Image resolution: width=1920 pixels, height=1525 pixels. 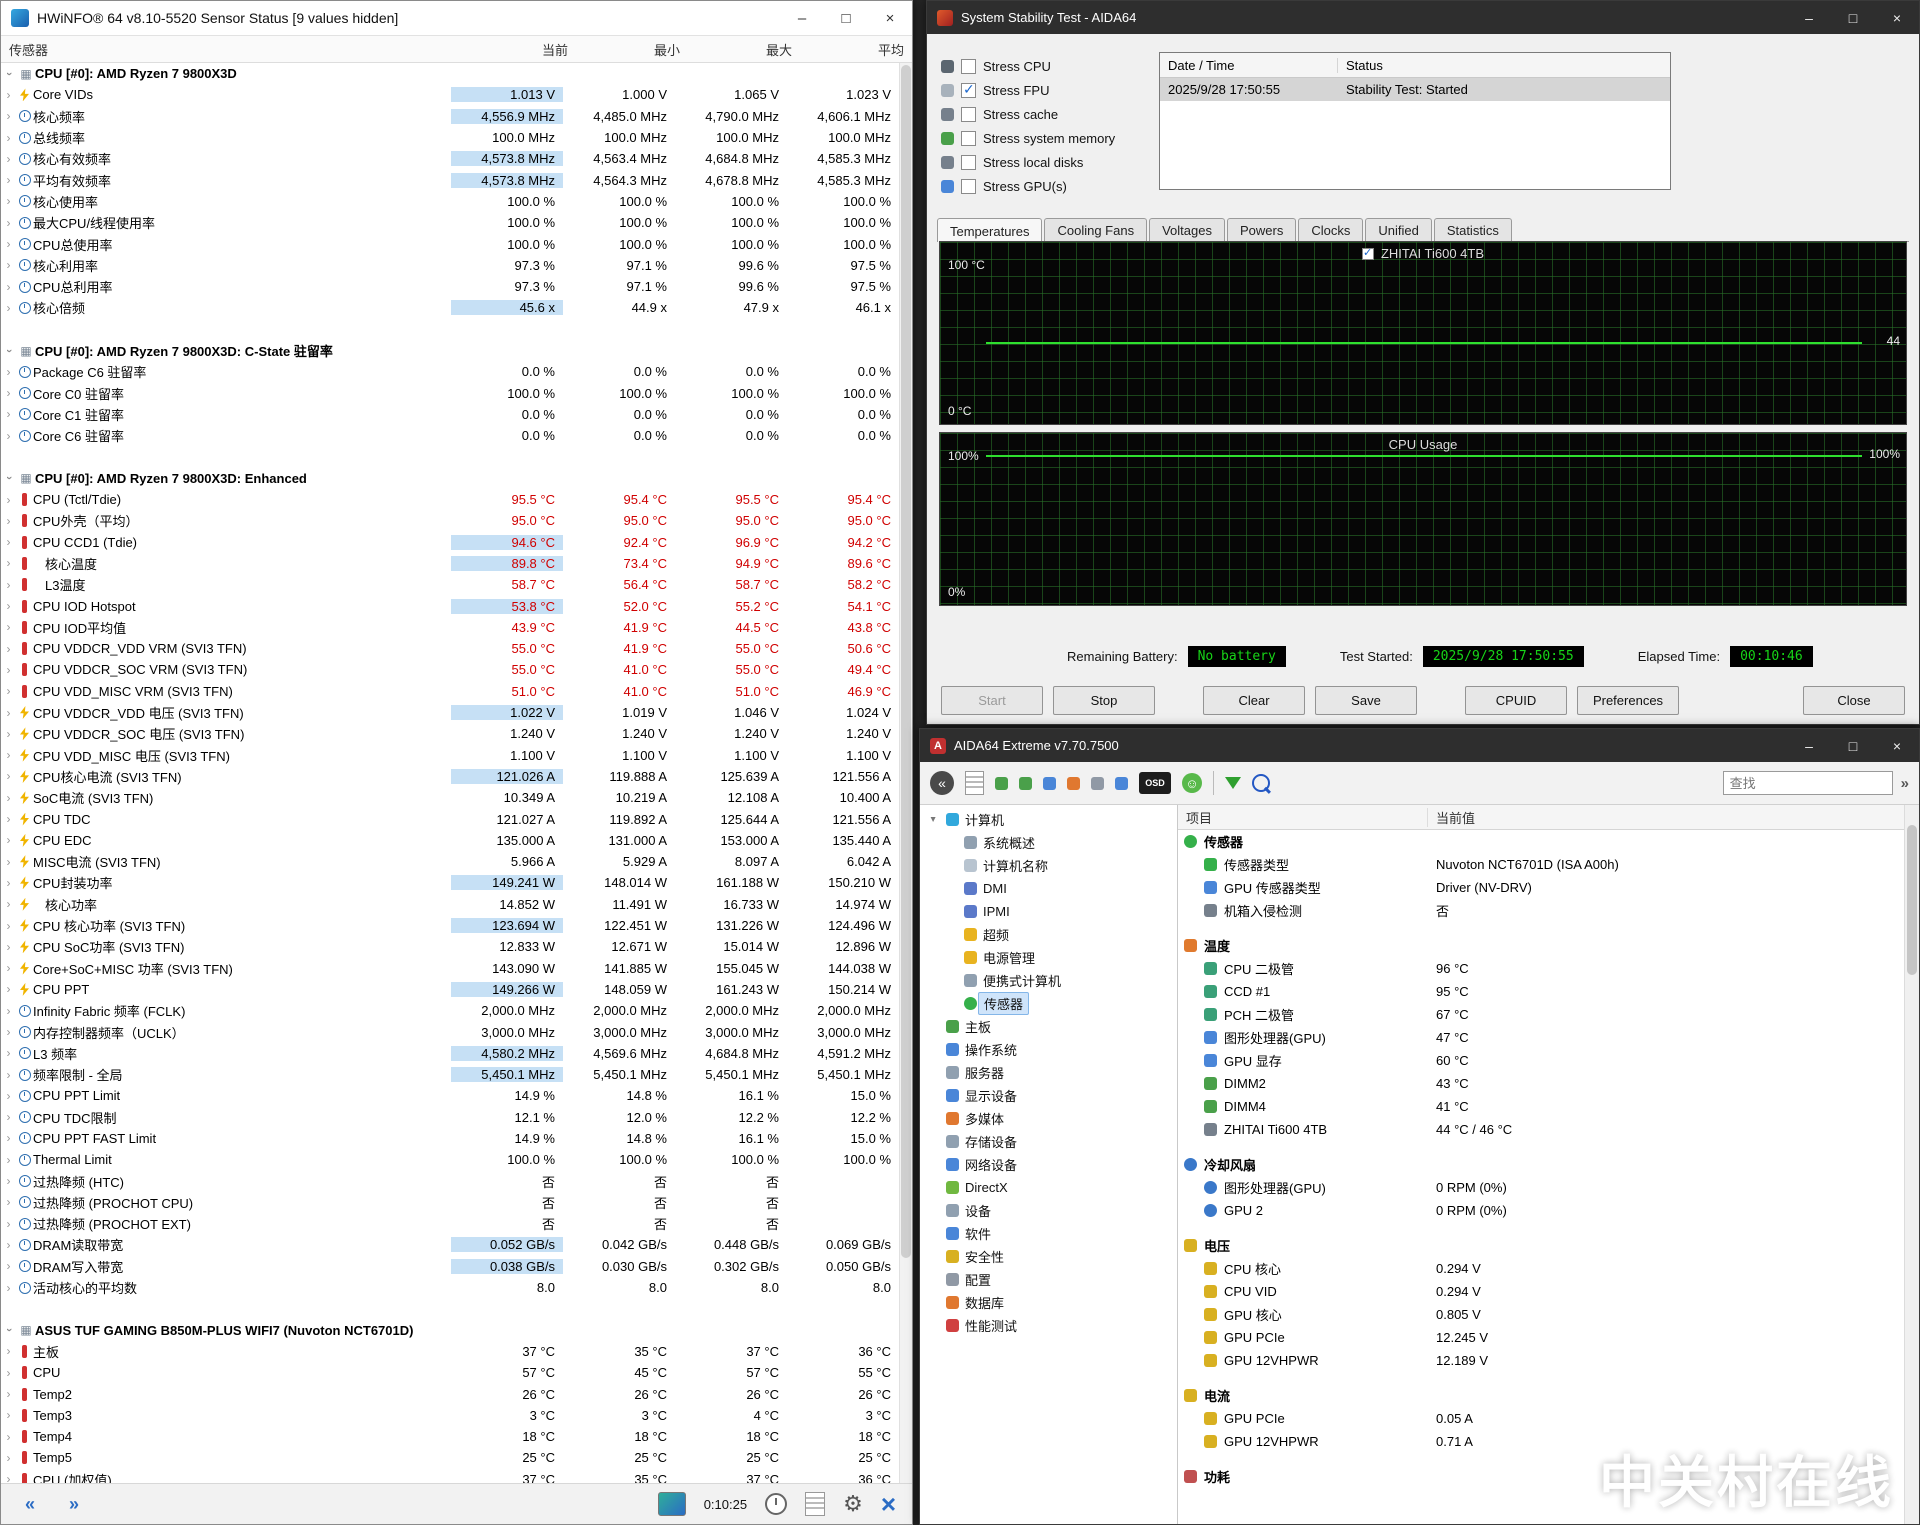 I want to click on osd-icon: OSD, so click(x=1155, y=783).